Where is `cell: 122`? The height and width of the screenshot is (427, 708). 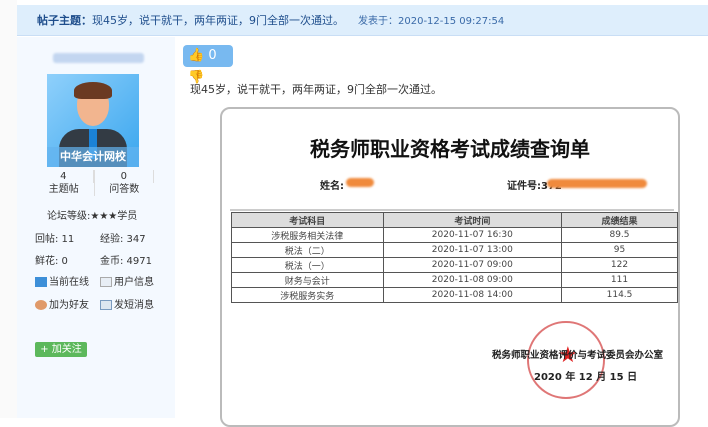 cell: 122 is located at coordinates (619, 265).